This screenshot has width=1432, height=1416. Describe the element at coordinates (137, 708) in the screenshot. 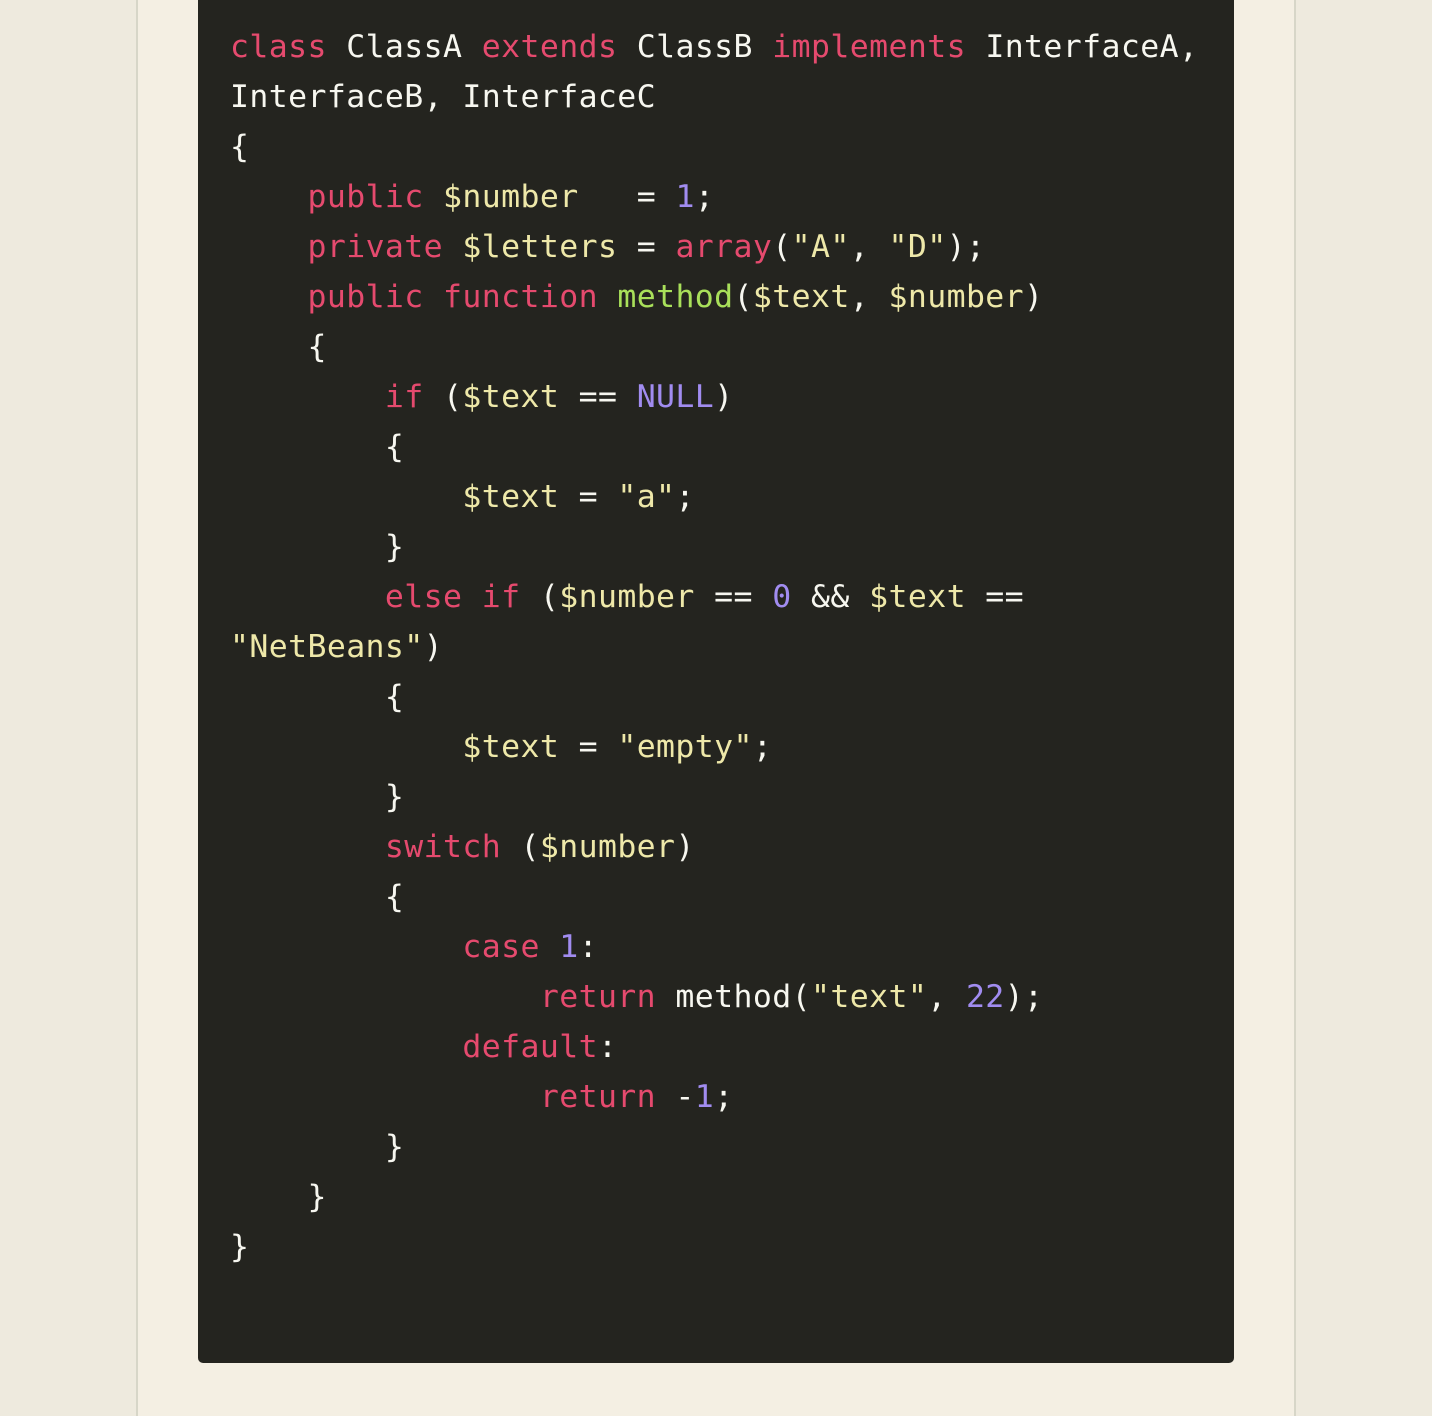

I see `page-left-column-rule` at that location.